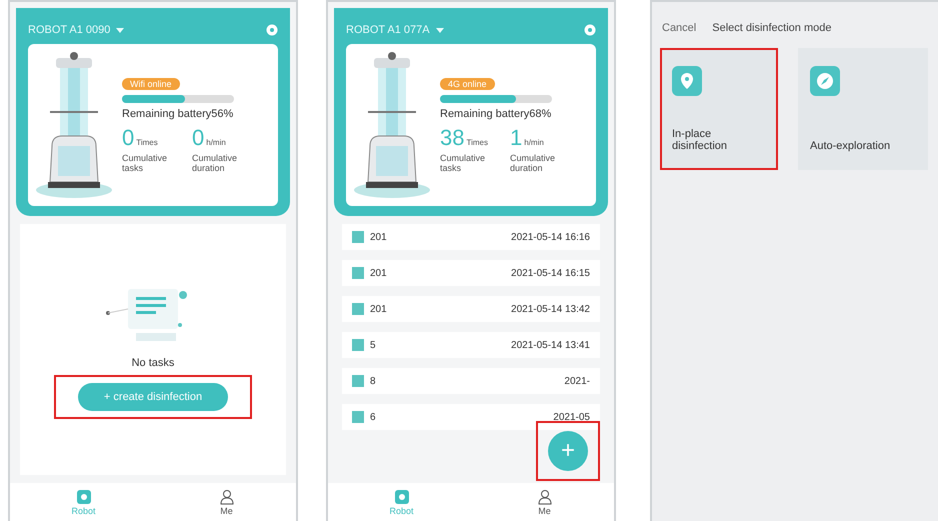 This screenshot has width=938, height=521. I want to click on task-time: 2021-05-14 13:41, so click(550, 345).